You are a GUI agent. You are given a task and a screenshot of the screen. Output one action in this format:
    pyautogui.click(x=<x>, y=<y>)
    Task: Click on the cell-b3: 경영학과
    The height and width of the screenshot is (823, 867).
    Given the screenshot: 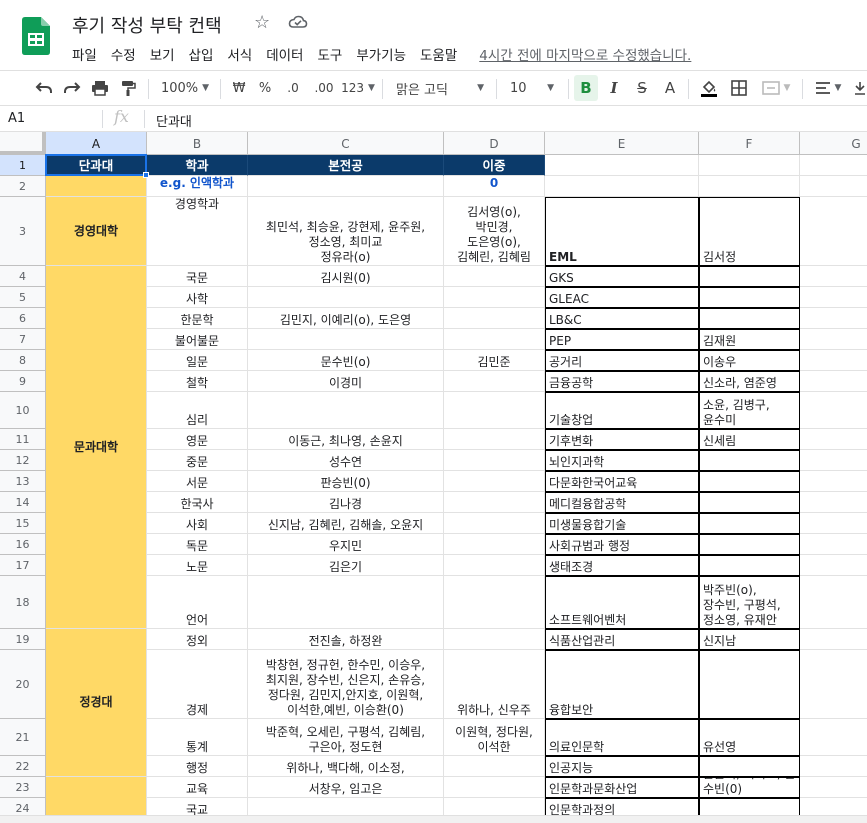 What is the action you would take?
    pyautogui.click(x=197, y=231)
    